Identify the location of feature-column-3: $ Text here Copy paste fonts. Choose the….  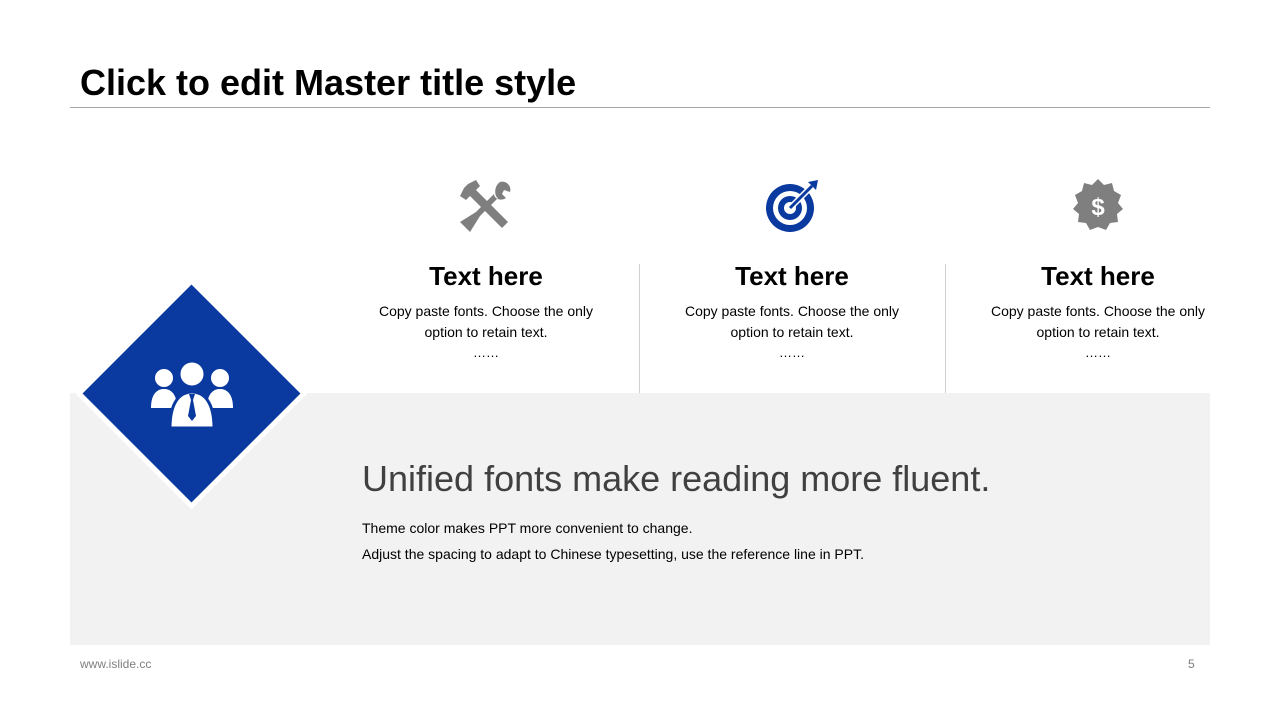
(1098, 281).